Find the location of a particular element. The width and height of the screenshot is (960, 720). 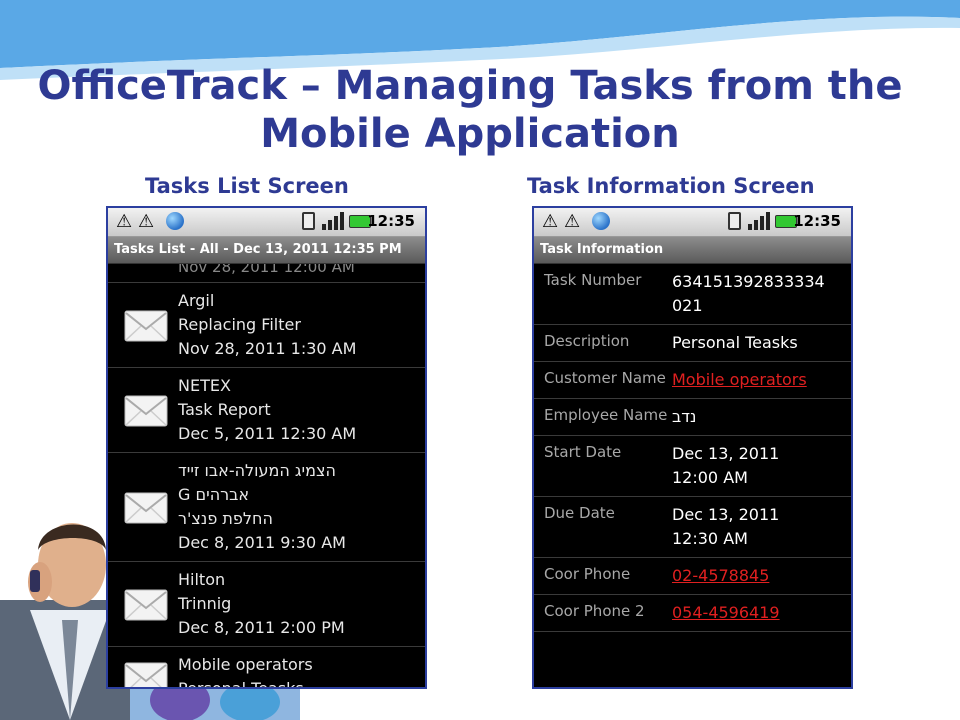

task-info-value: Personal Teasks is located at coordinates (735, 342).